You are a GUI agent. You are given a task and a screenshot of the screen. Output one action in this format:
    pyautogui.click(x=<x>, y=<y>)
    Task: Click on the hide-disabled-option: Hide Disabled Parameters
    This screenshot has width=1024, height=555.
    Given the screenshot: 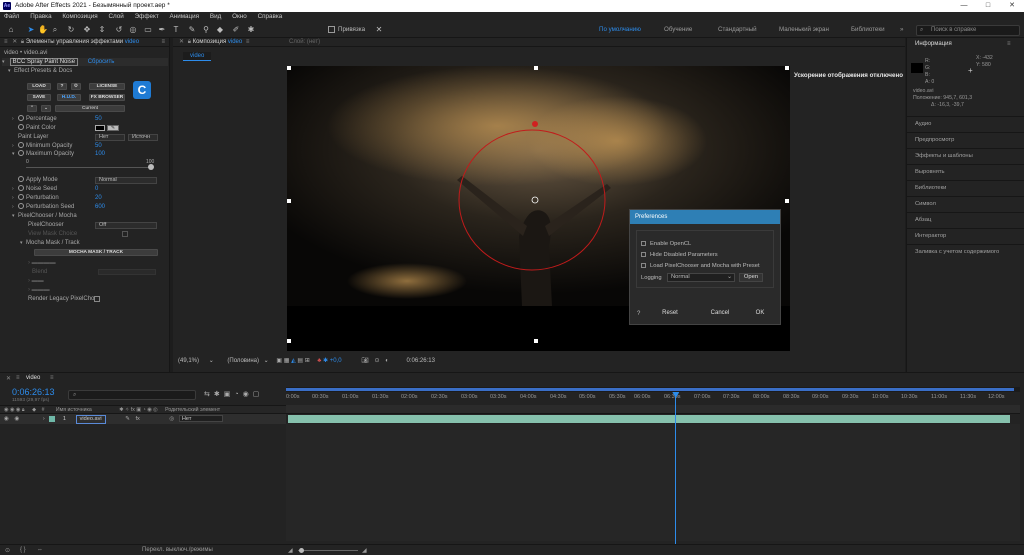 What is the action you would take?
    pyautogui.click(x=679, y=255)
    